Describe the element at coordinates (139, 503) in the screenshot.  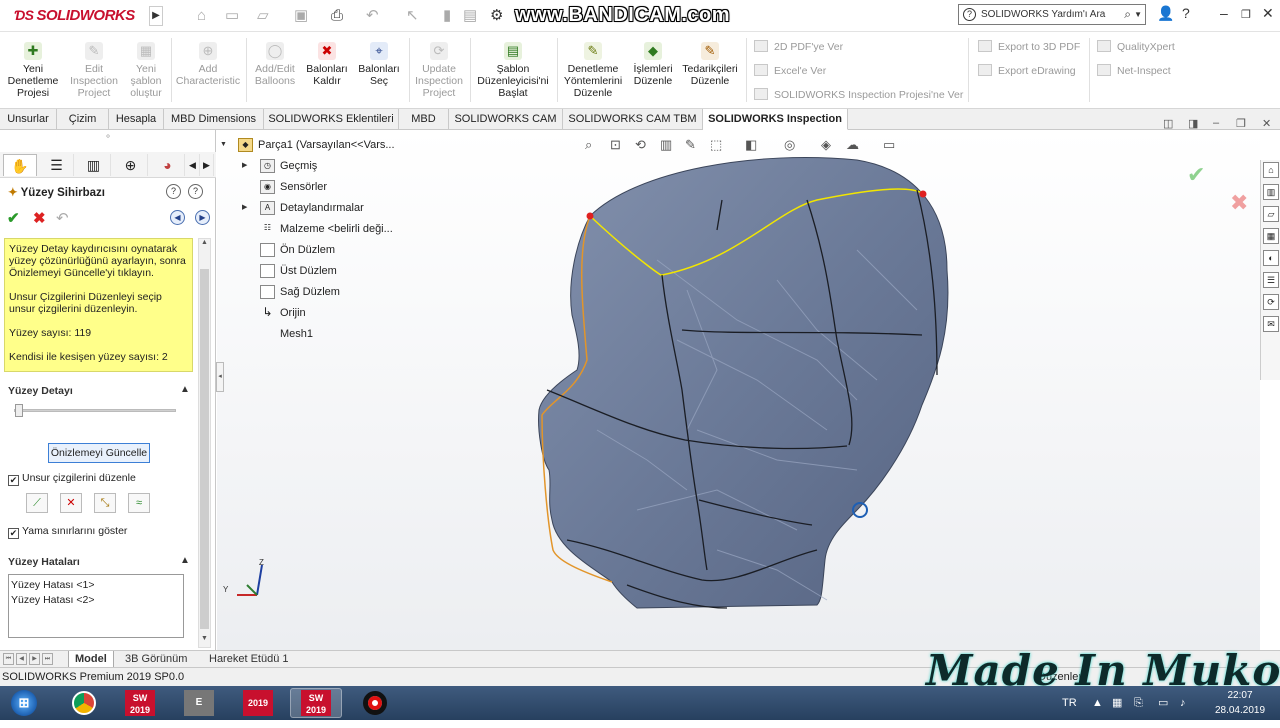
I see `smooth-feature-line-button: ≈` at that location.